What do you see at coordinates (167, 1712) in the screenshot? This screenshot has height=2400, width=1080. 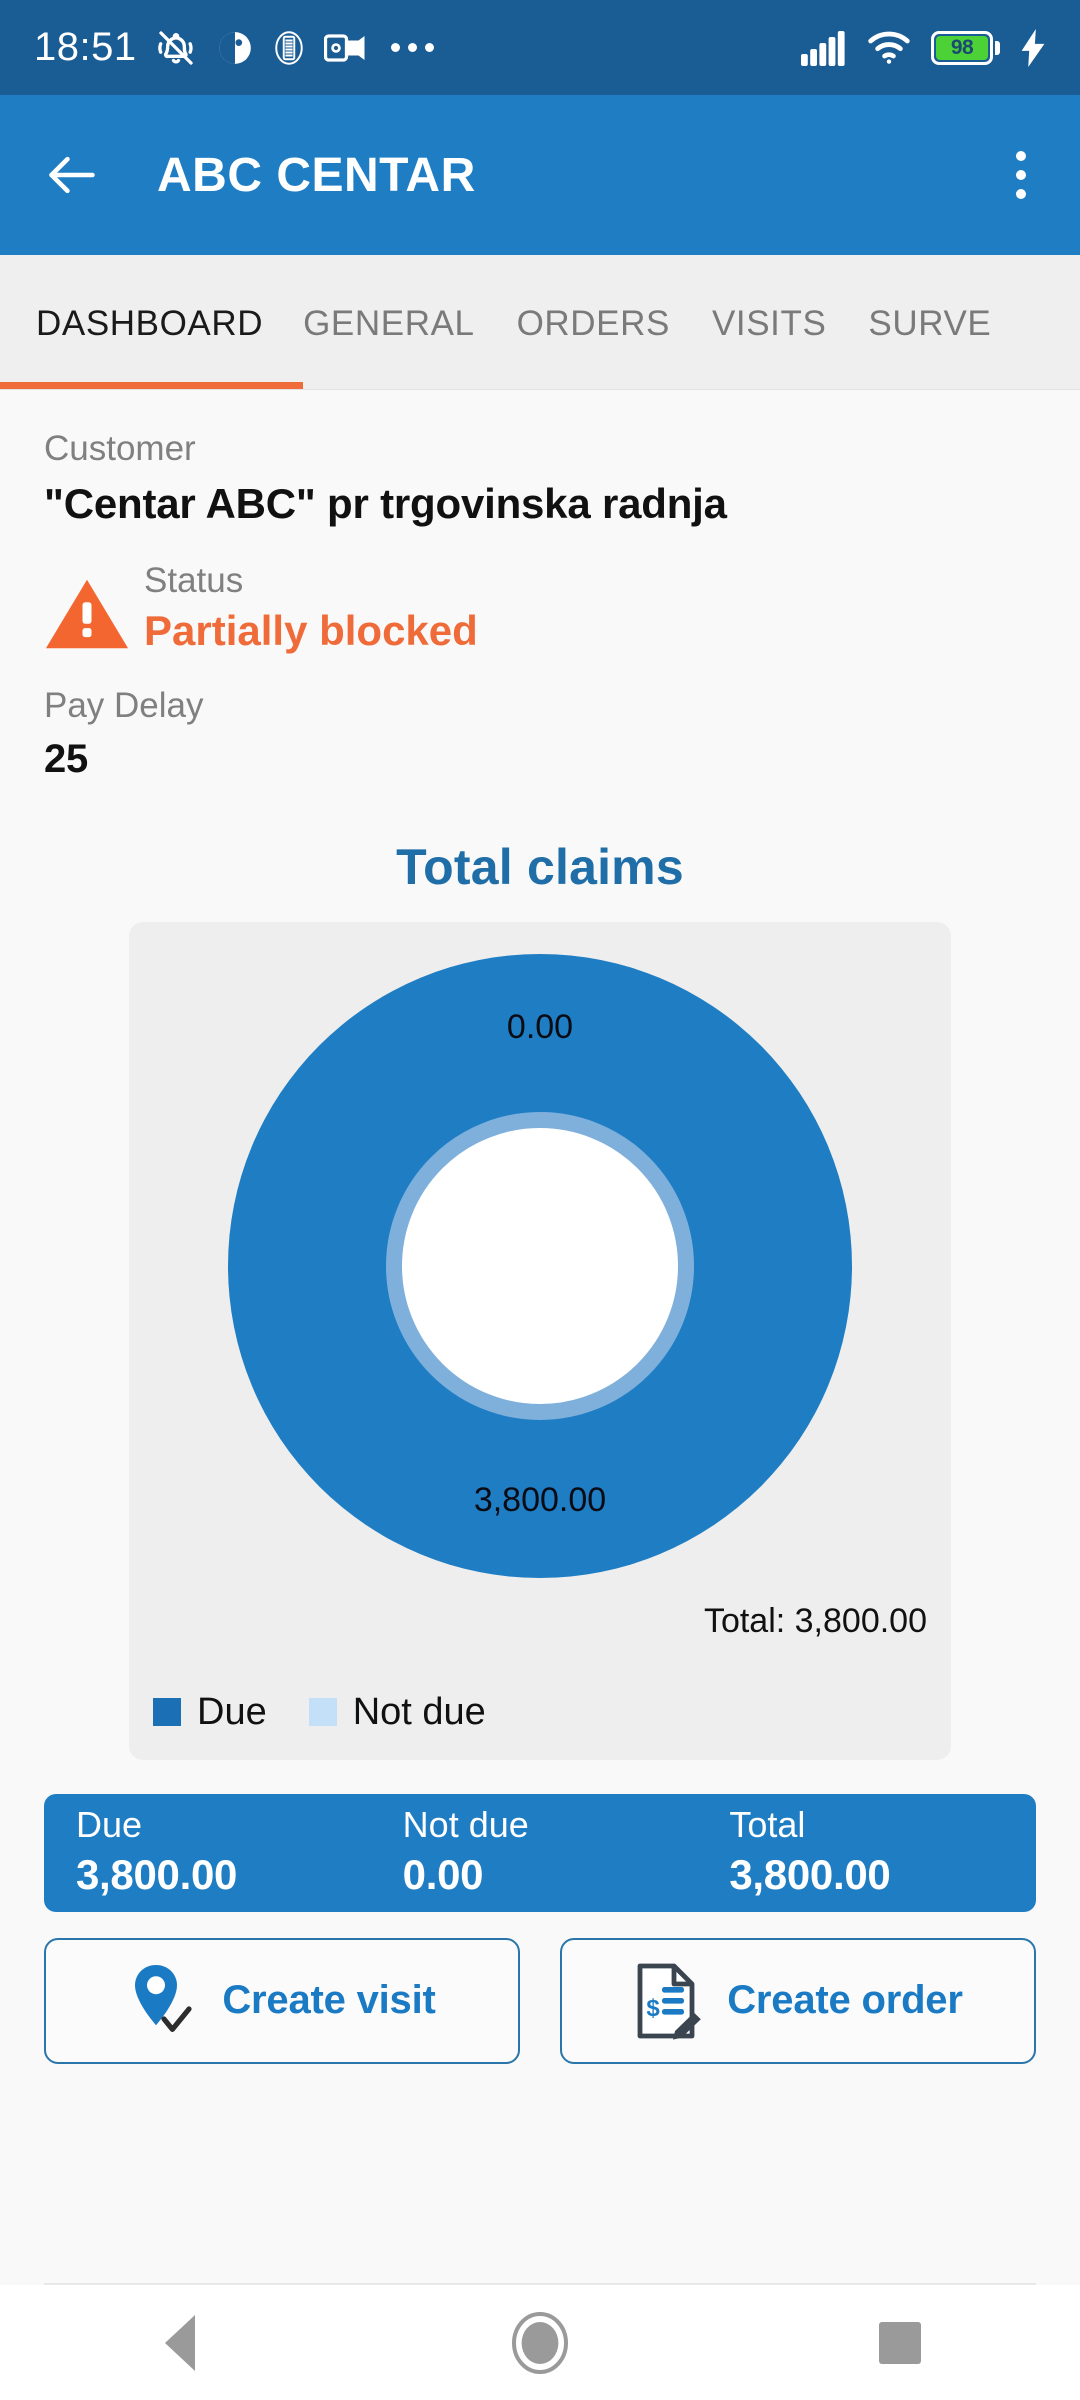 I see `legend-swatch-due` at bounding box center [167, 1712].